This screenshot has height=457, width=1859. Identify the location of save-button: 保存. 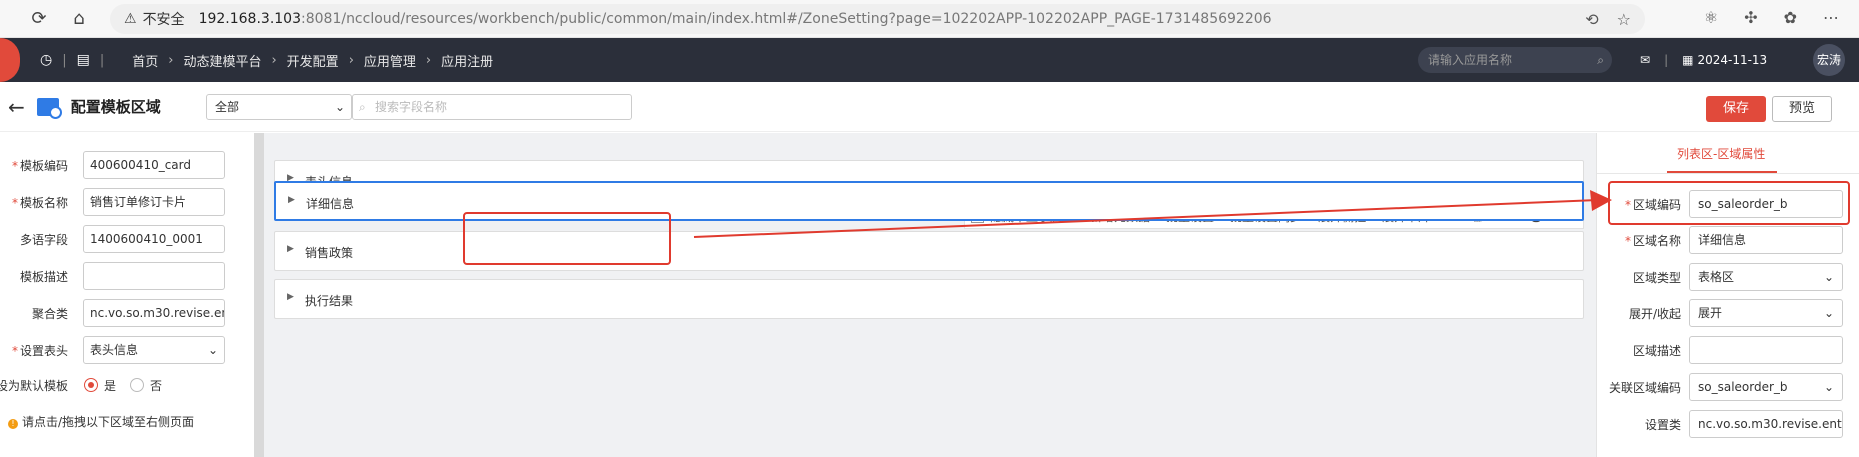
(1736, 109).